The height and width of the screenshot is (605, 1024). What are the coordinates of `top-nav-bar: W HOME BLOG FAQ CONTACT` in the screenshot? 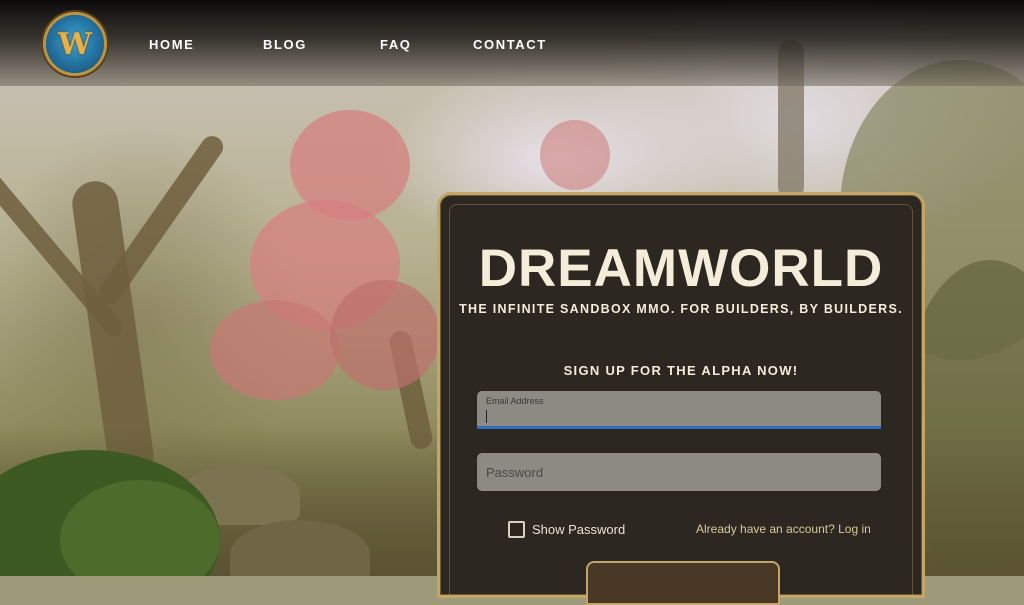 It's located at (512, 43).